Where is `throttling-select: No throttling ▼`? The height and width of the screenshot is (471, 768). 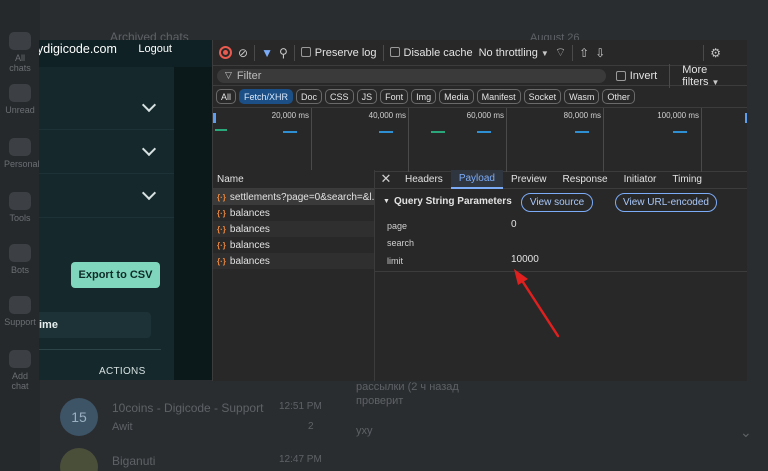
throttling-select: No throttling ▼ is located at coordinates (514, 53).